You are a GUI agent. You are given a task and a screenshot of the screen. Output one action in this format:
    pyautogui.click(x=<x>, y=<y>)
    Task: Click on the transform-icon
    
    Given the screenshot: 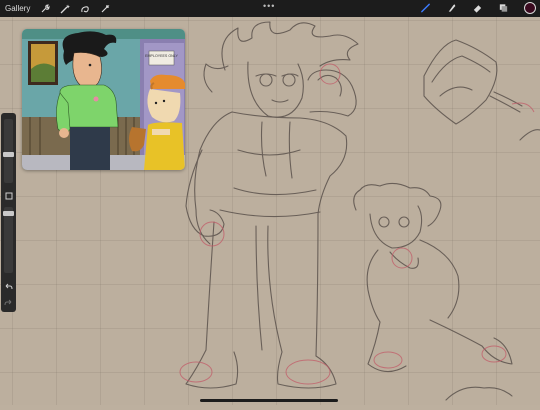 What is the action you would take?
    pyautogui.click(x=104, y=8)
    